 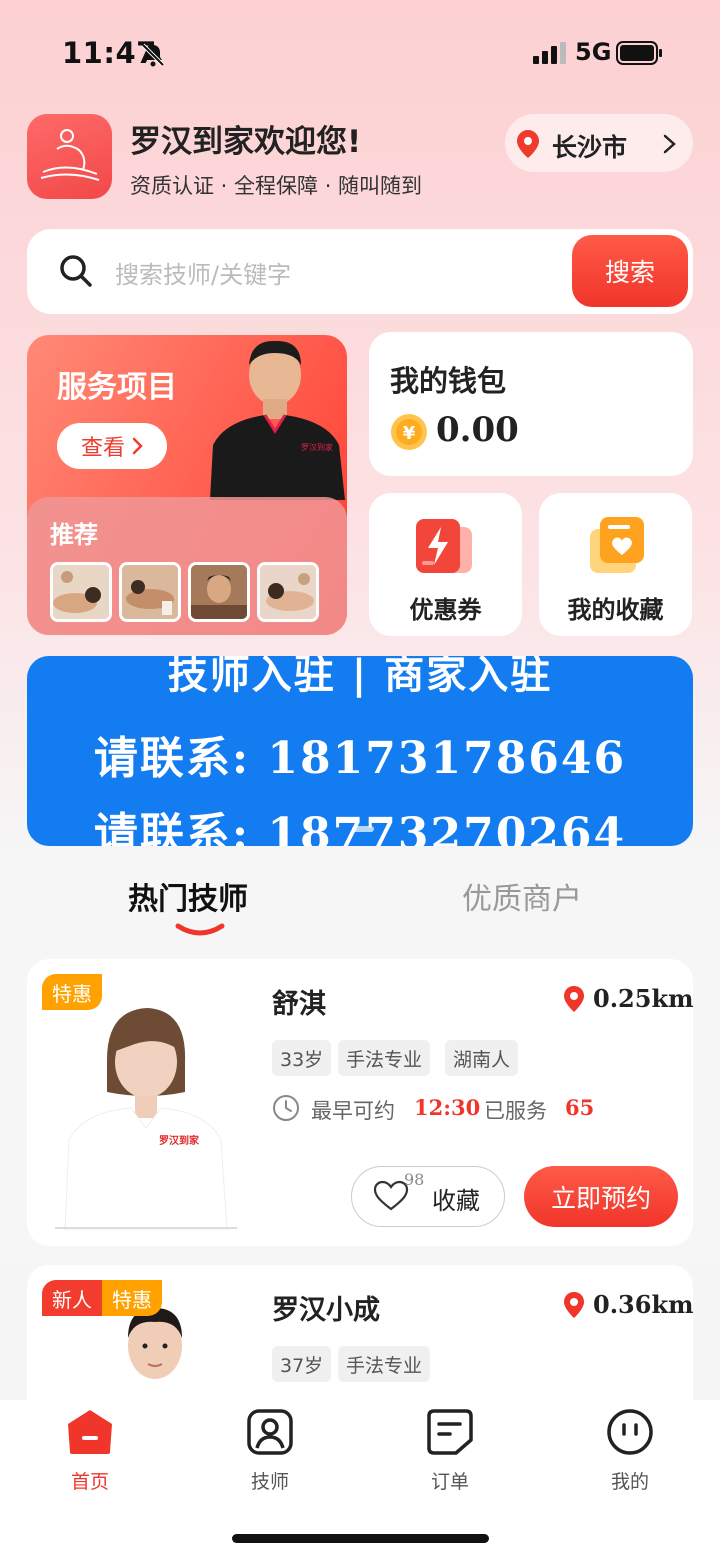 What do you see at coordinates (270, 1432) in the screenshot?
I see `technician-icon` at bounding box center [270, 1432].